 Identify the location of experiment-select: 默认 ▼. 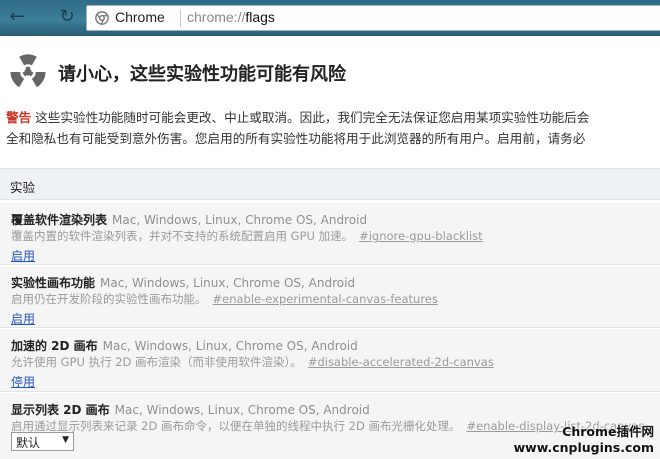
(42, 441).